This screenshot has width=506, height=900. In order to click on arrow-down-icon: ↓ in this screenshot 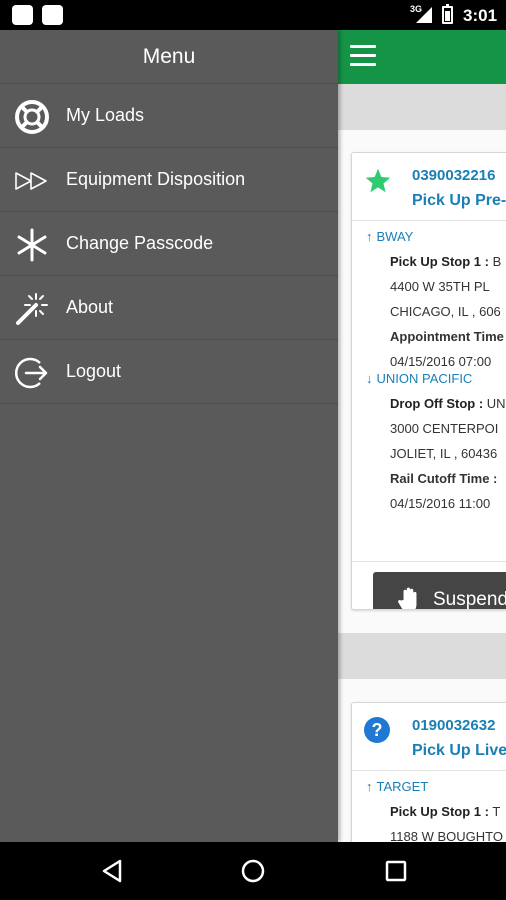, I will do `click(369, 378)`.